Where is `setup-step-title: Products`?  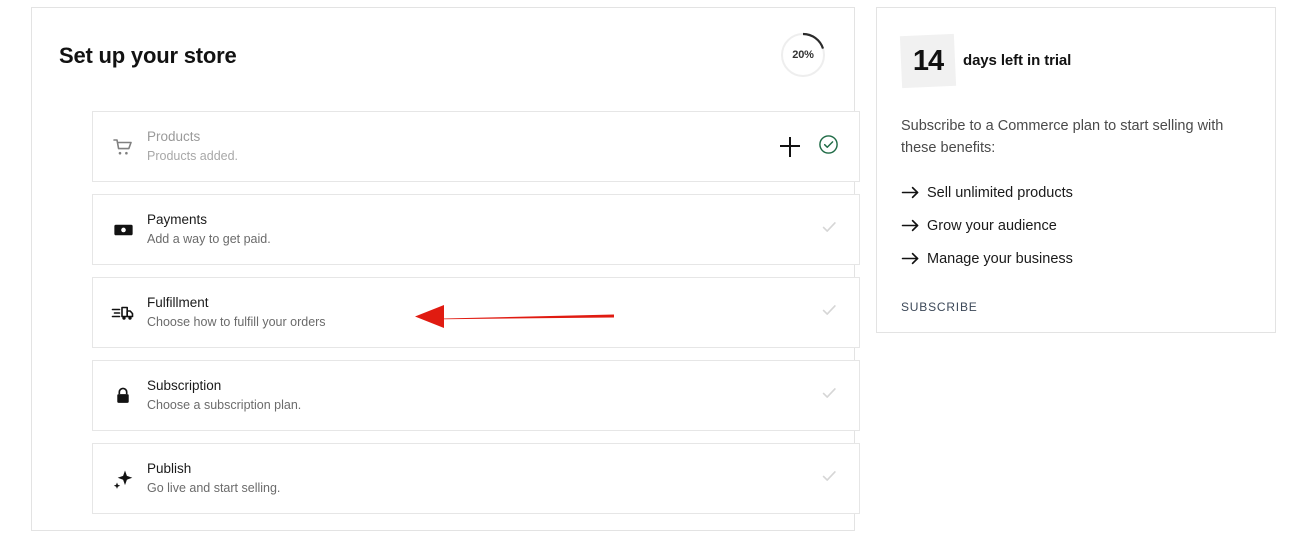
setup-step-title: Products is located at coordinates (174, 136).